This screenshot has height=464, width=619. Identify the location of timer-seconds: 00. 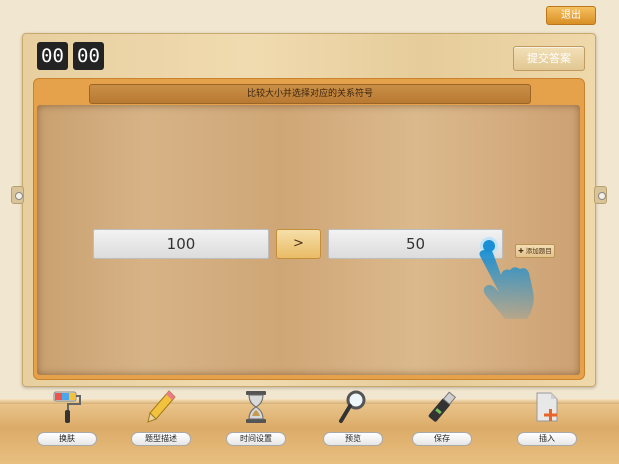
(88, 56).